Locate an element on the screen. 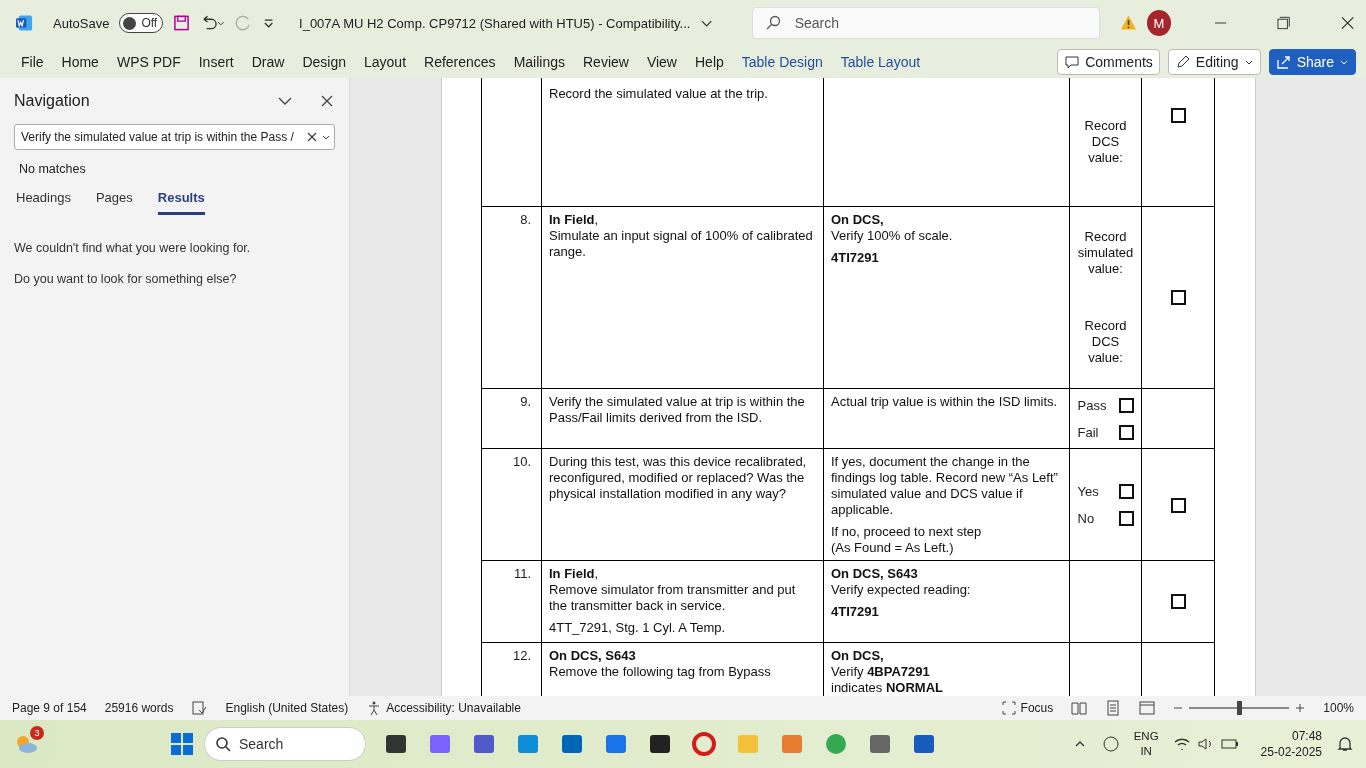  wifi-icon is located at coordinates (1181, 744).